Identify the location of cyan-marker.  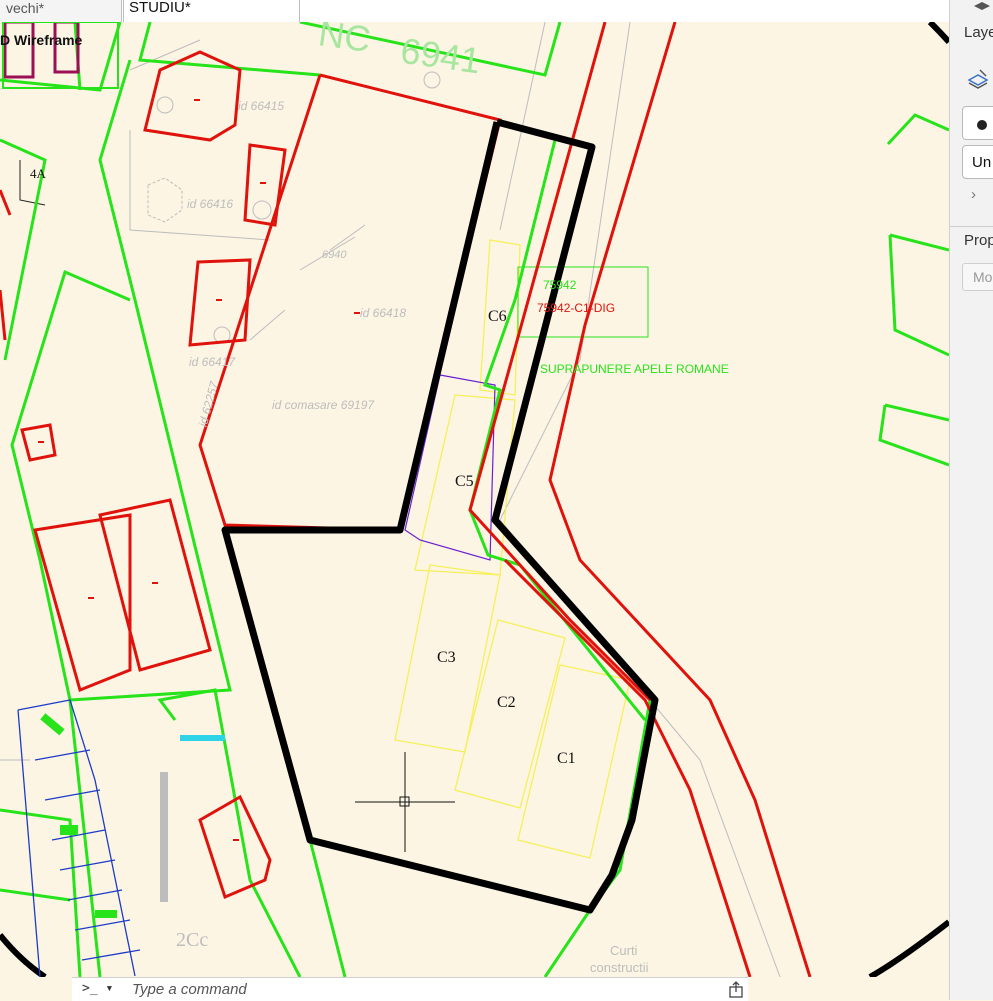
(202, 738).